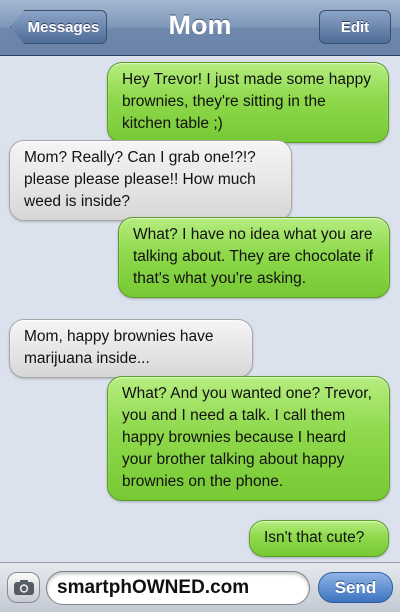 Image resolution: width=400 pixels, height=612 pixels. I want to click on camera-button, so click(23, 587).